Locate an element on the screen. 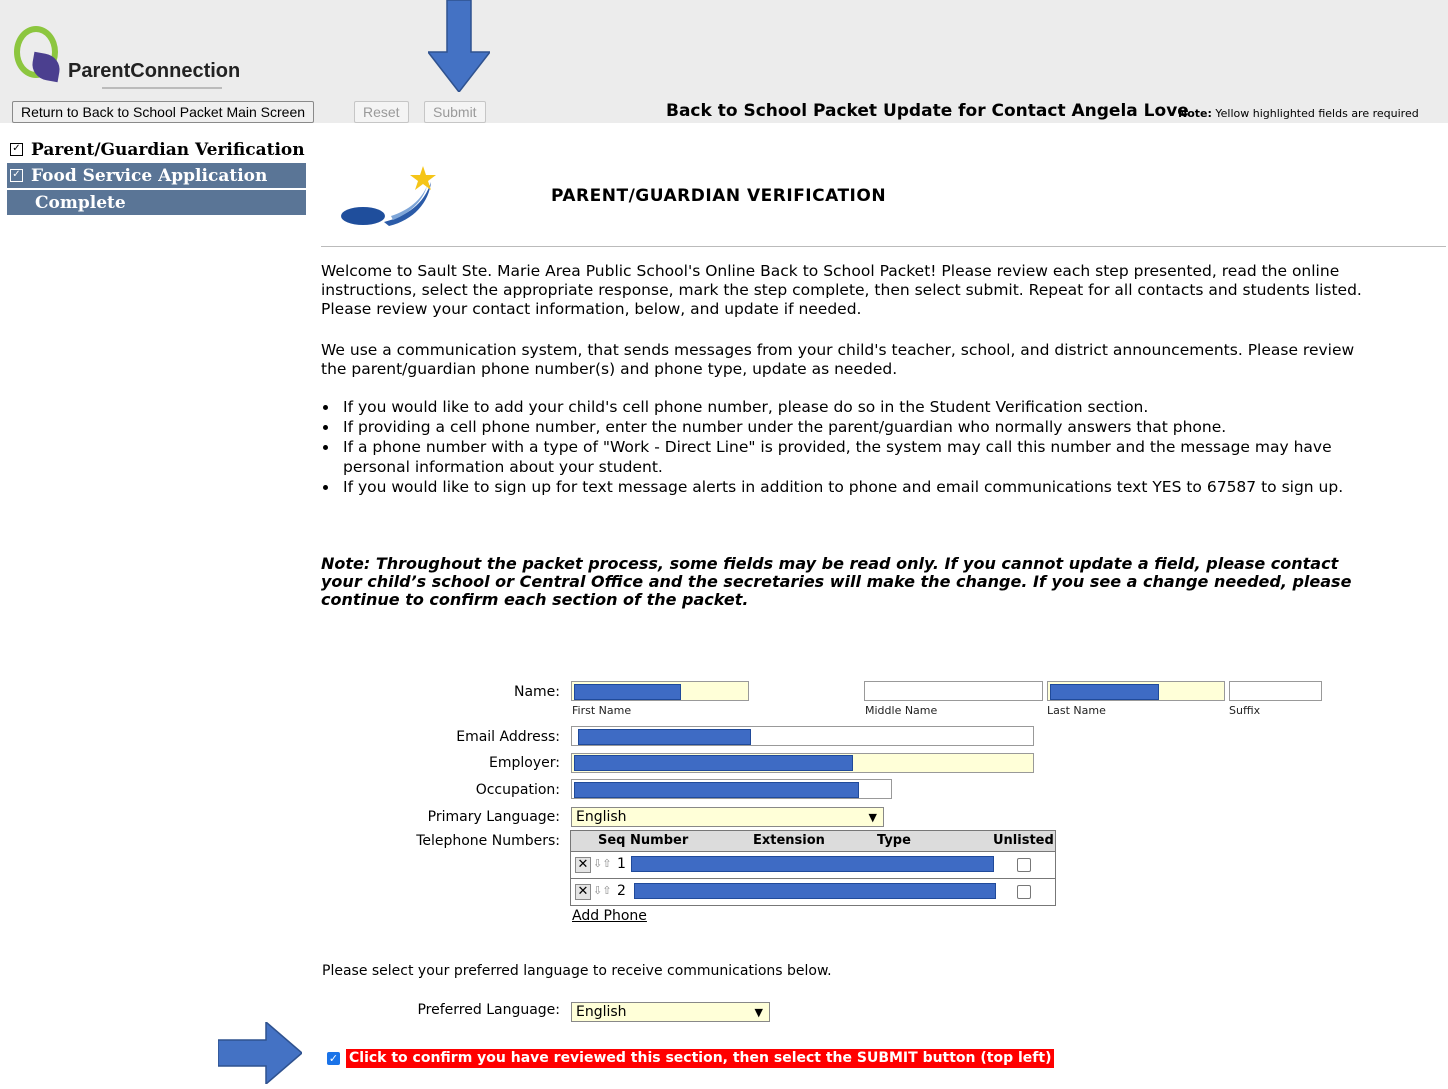 This screenshot has width=1448, height=1089. logo-text: ParentConnection is located at coordinates (154, 71).